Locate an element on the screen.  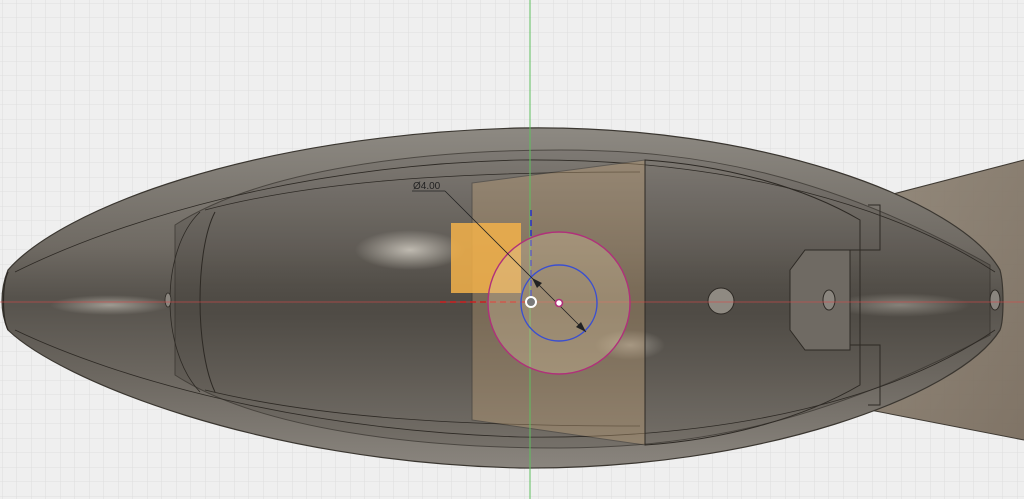
center-point is located at coordinates (559, 303).